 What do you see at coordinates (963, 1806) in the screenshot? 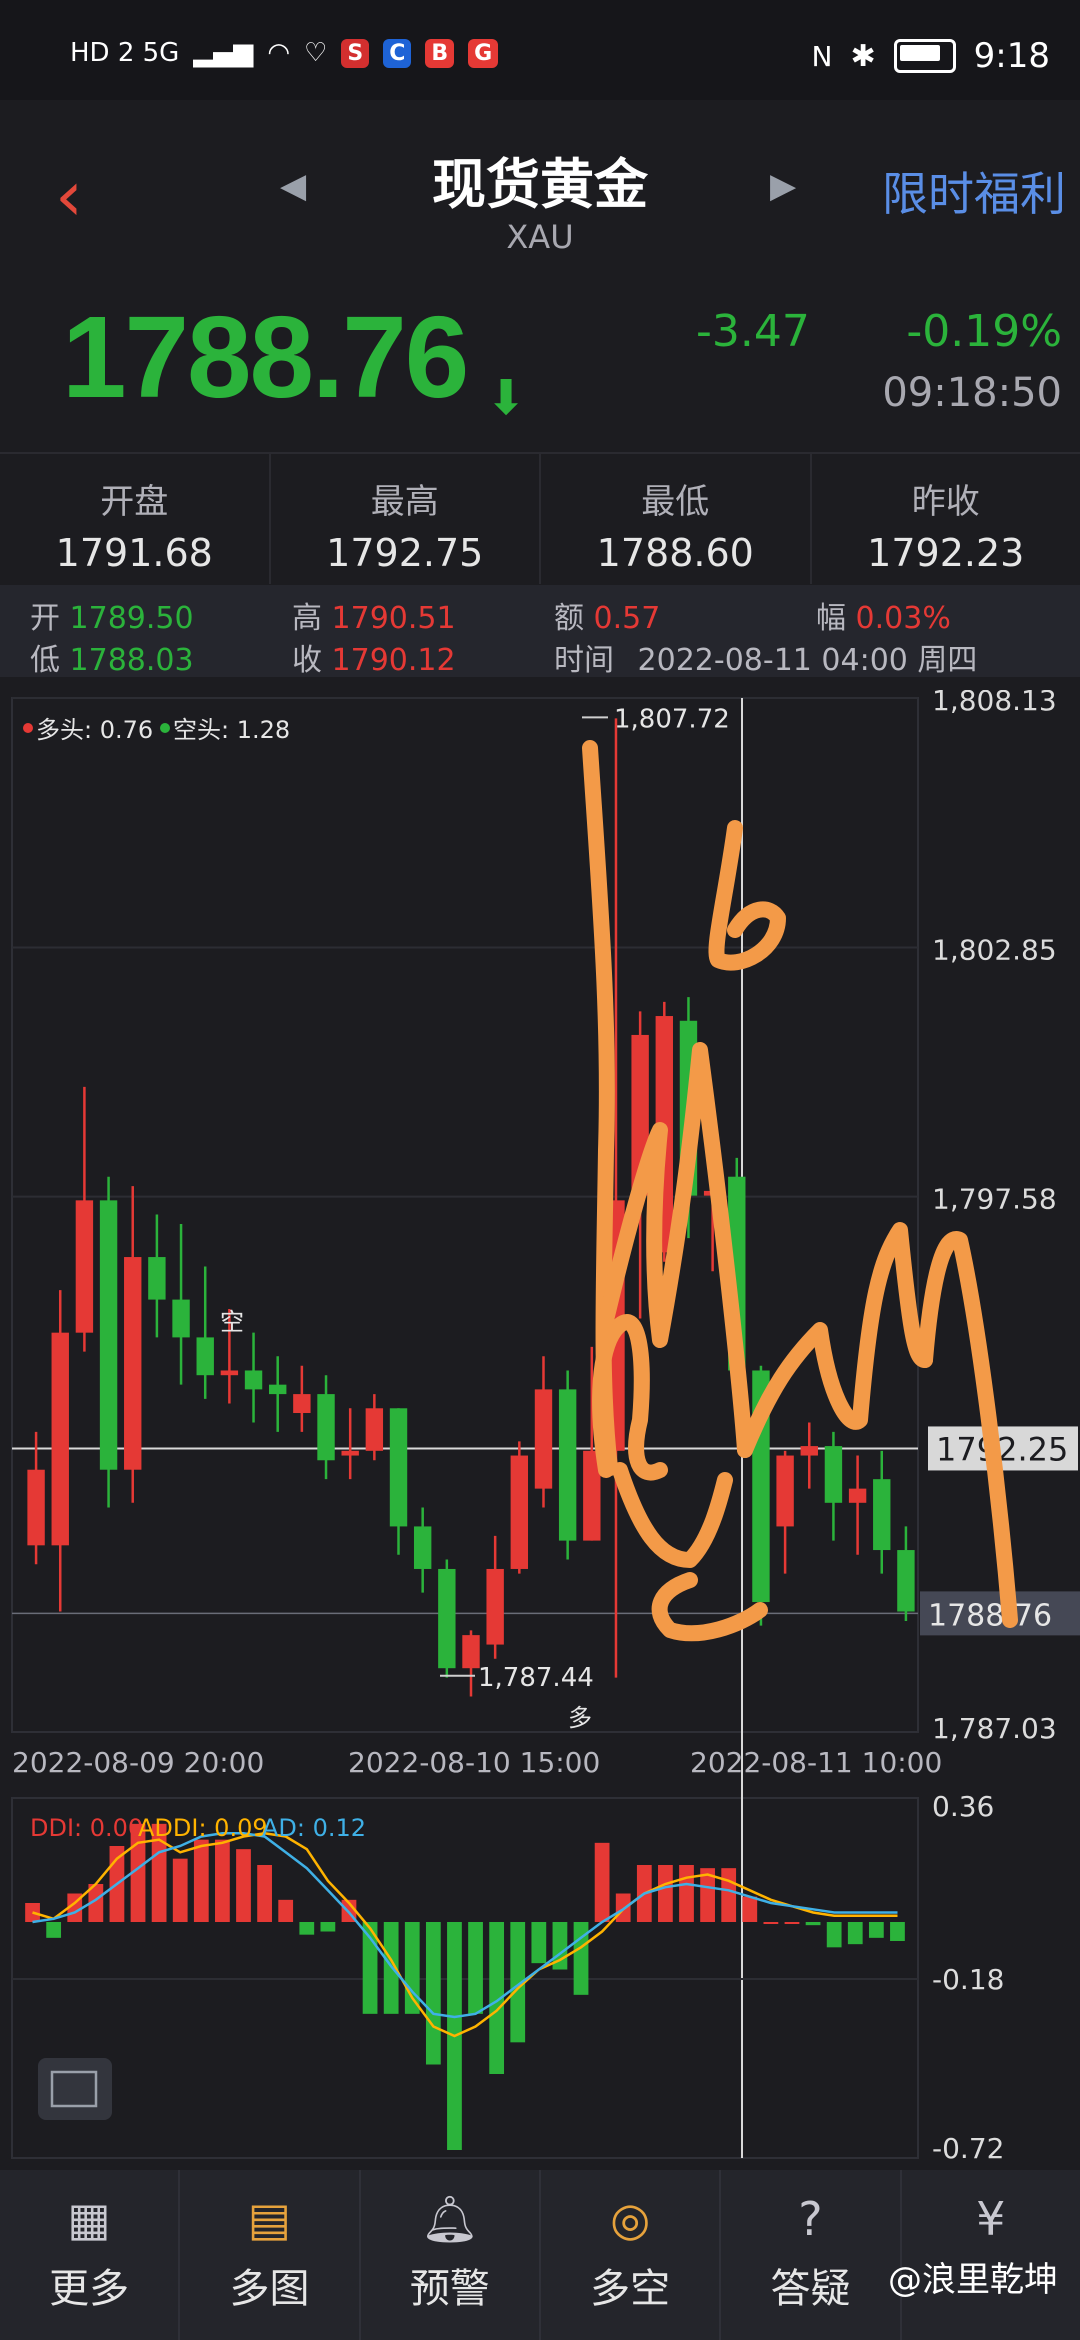
I see `indicator-y-tick: 0.36` at bounding box center [963, 1806].